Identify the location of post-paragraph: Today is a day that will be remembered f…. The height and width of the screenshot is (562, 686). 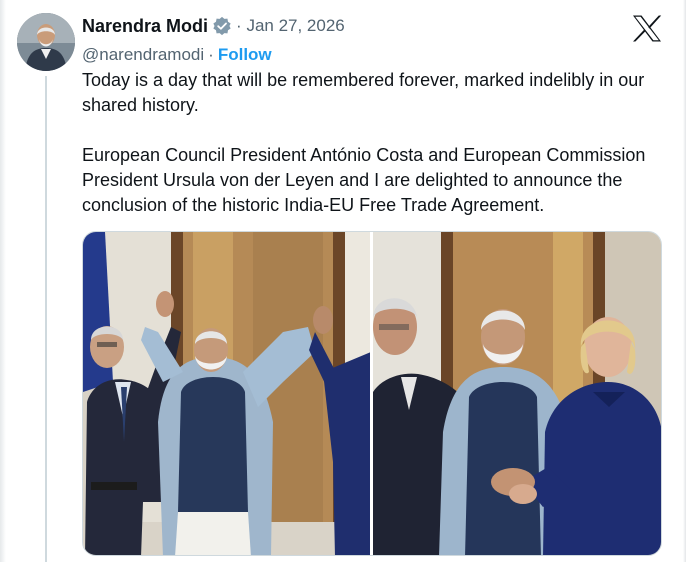
(363, 92).